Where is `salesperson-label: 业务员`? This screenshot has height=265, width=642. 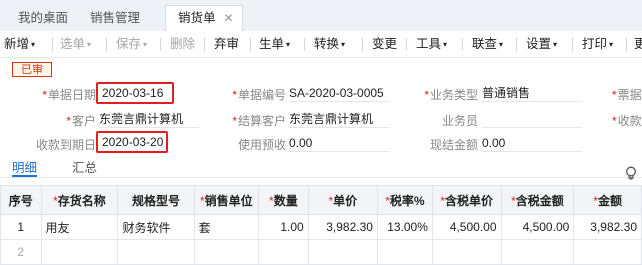 salesperson-label: 业务员 is located at coordinates (459, 121).